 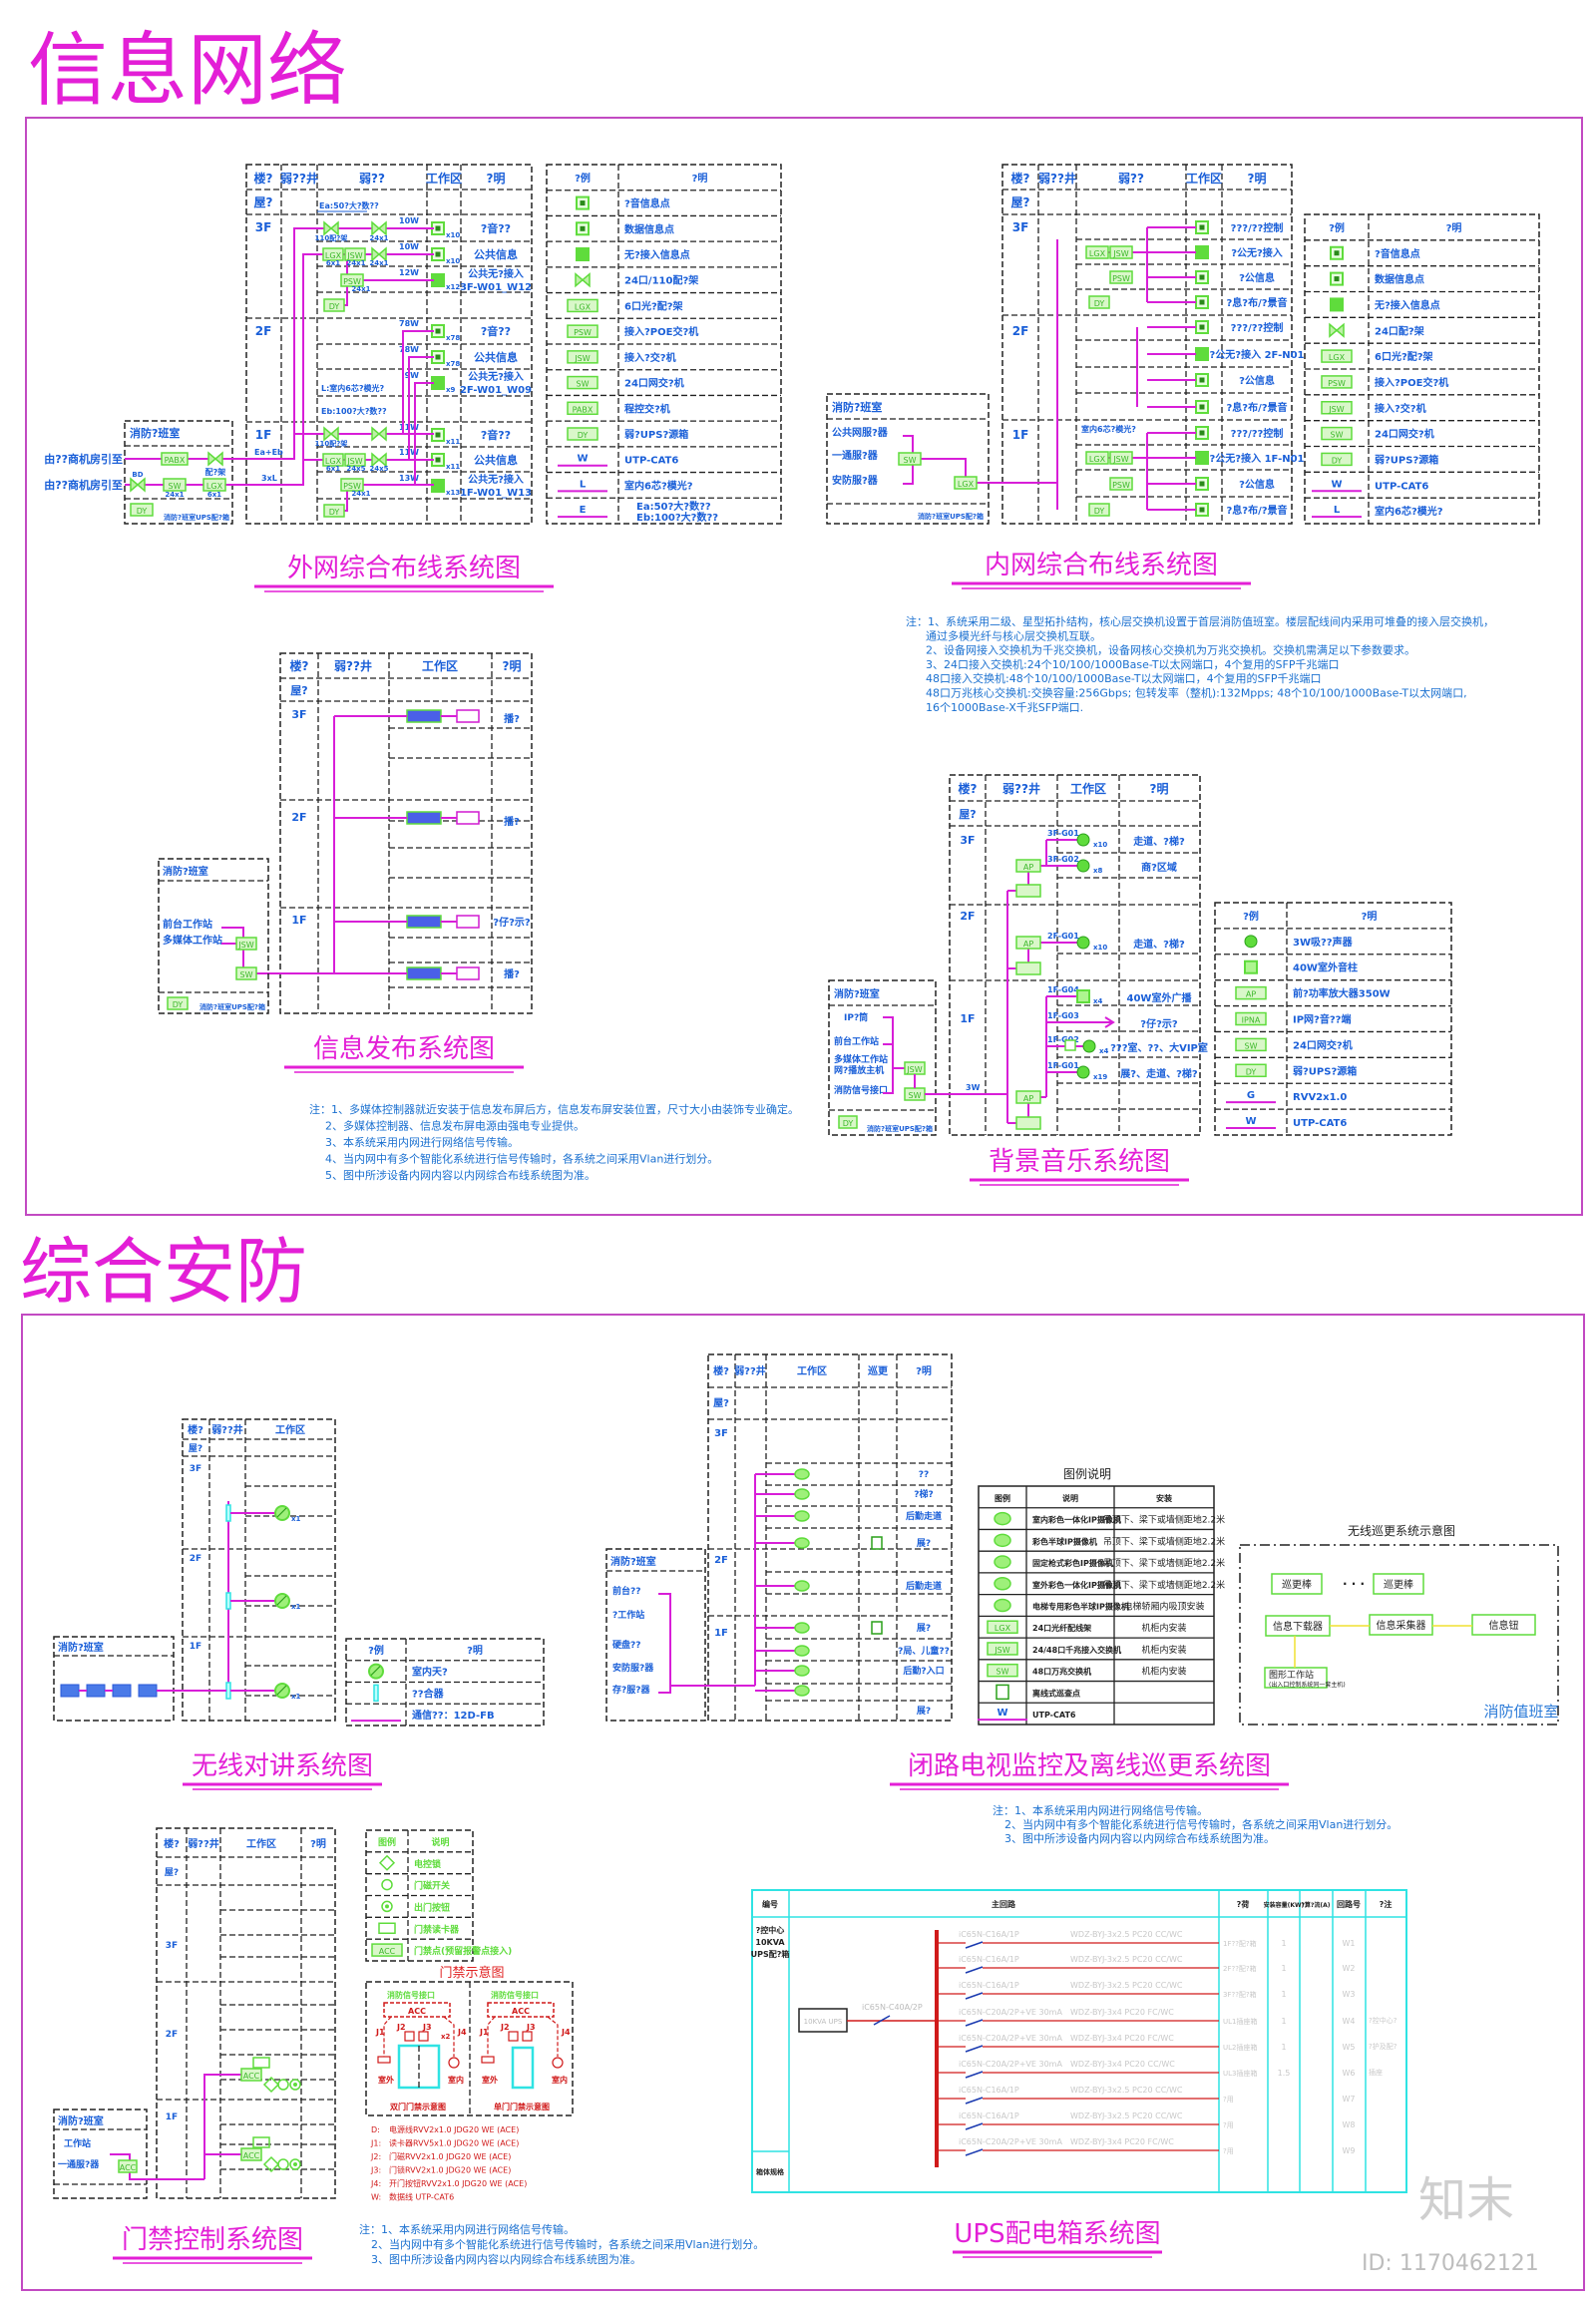 What do you see at coordinates (915, 1095) in the screenshot?
I see `device-code: SW` at bounding box center [915, 1095].